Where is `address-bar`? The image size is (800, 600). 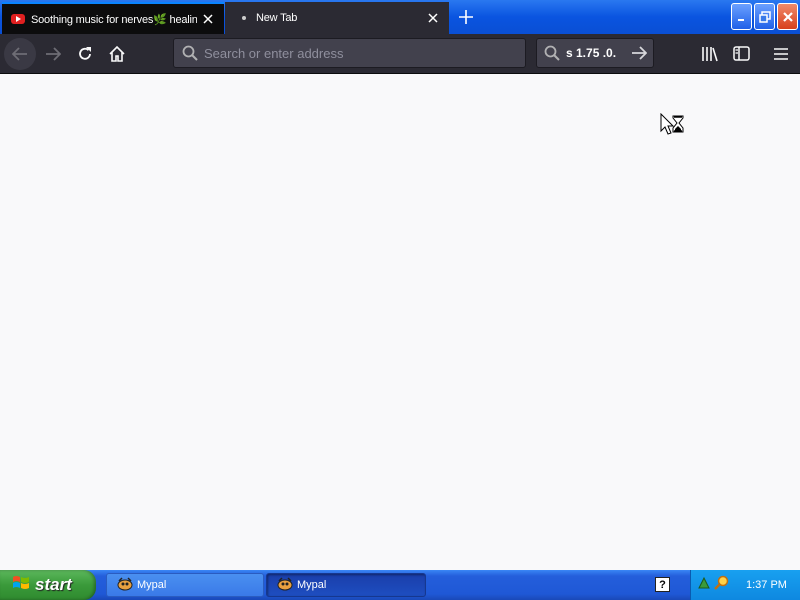
address-bar is located at coordinates (349, 53).